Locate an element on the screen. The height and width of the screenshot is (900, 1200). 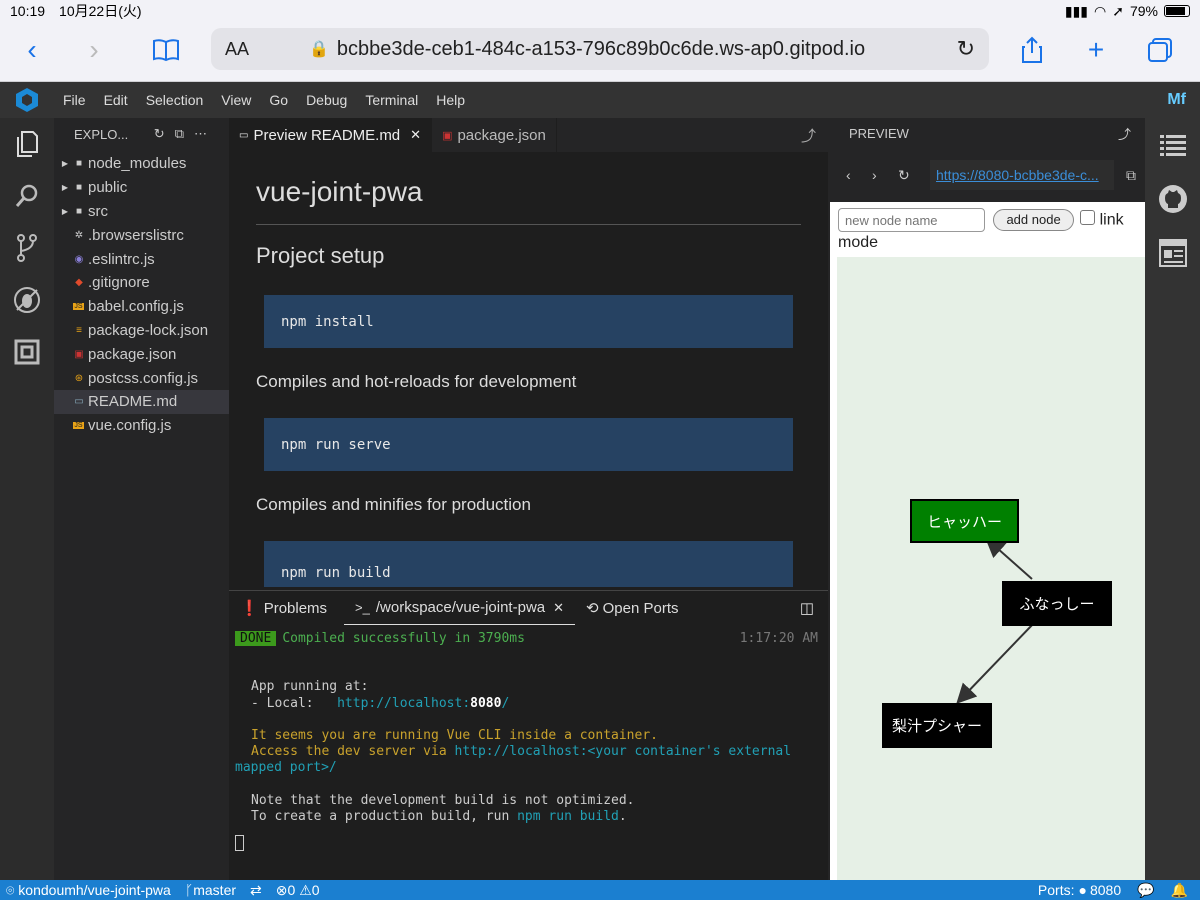
refresh-icon: ↻ is located at coordinates (164, 133).